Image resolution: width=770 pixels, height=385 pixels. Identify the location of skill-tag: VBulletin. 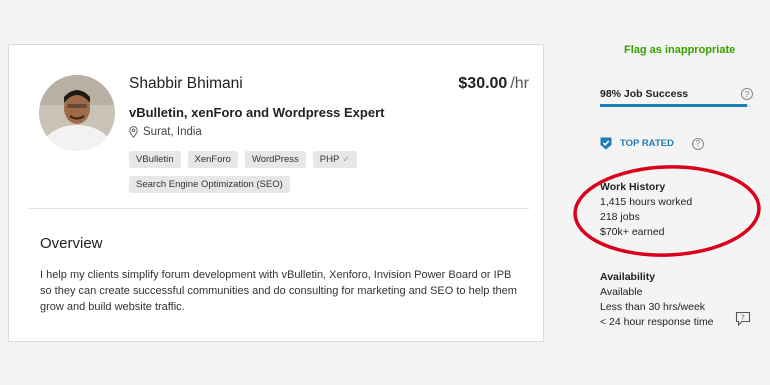
(155, 159).